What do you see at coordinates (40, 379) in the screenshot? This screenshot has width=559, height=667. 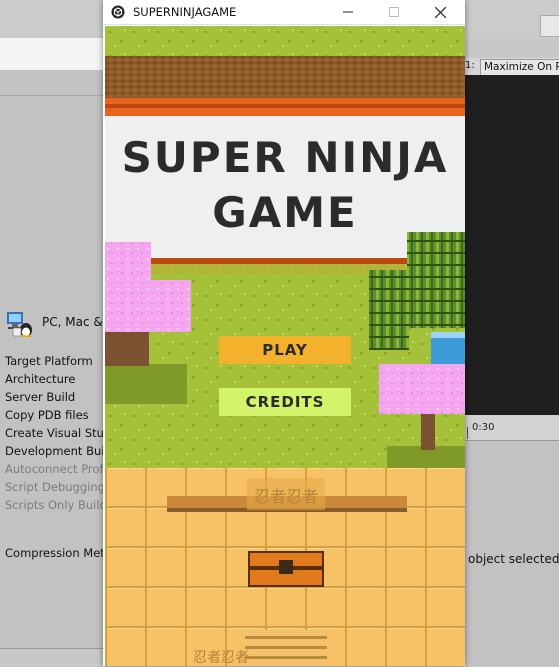 I see `setting-architecture: Architecture` at bounding box center [40, 379].